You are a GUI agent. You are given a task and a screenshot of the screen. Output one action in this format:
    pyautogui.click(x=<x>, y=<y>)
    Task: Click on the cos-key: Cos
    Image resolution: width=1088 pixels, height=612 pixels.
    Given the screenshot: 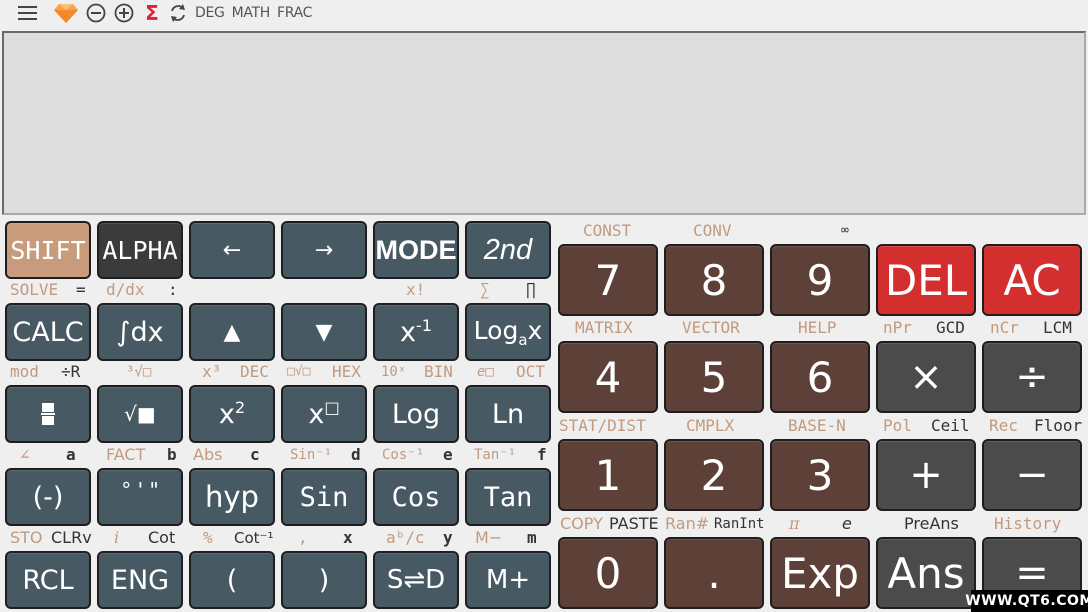 What is the action you would take?
    pyautogui.click(x=416, y=497)
    